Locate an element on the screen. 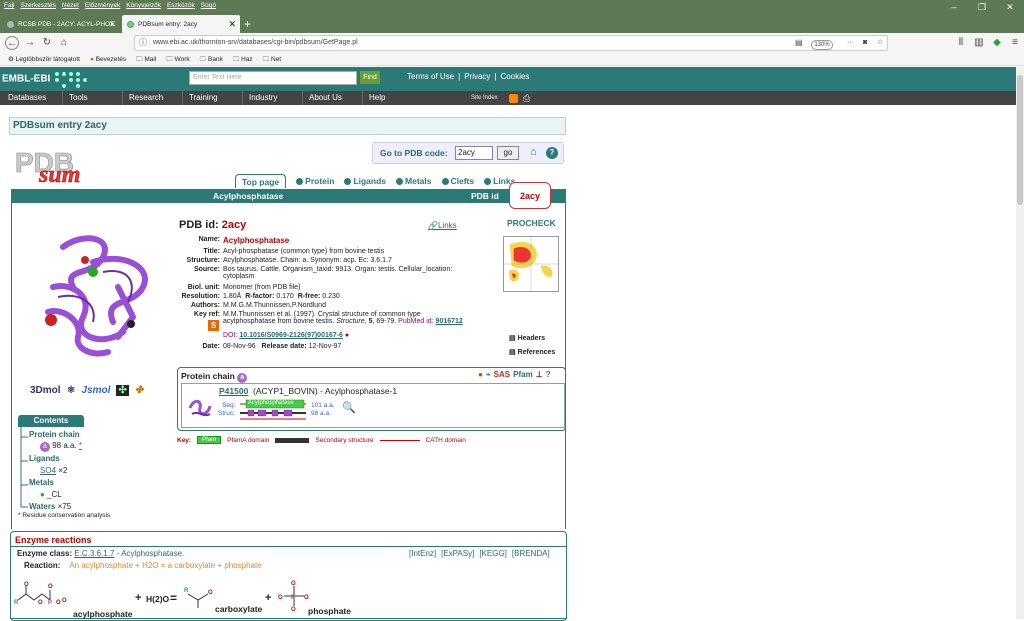 The image size is (1024, 621). print-icon: ⎙ is located at coordinates (526, 98).